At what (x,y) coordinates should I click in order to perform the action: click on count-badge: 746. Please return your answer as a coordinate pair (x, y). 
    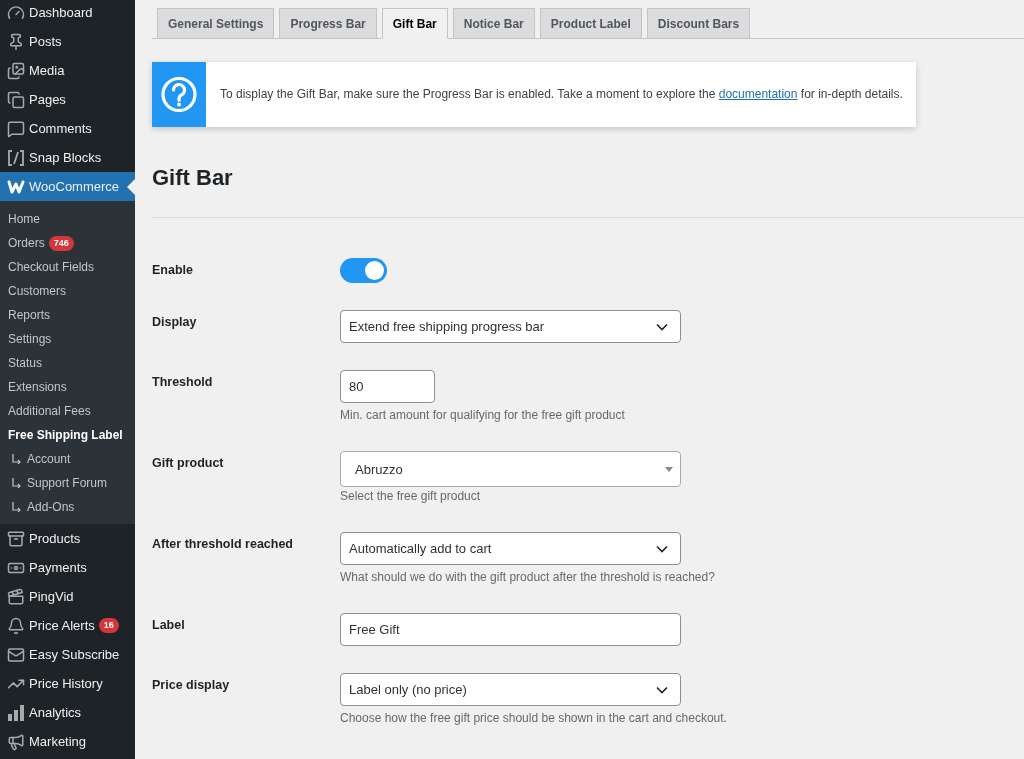
    Looking at the image, I should click on (61, 243).